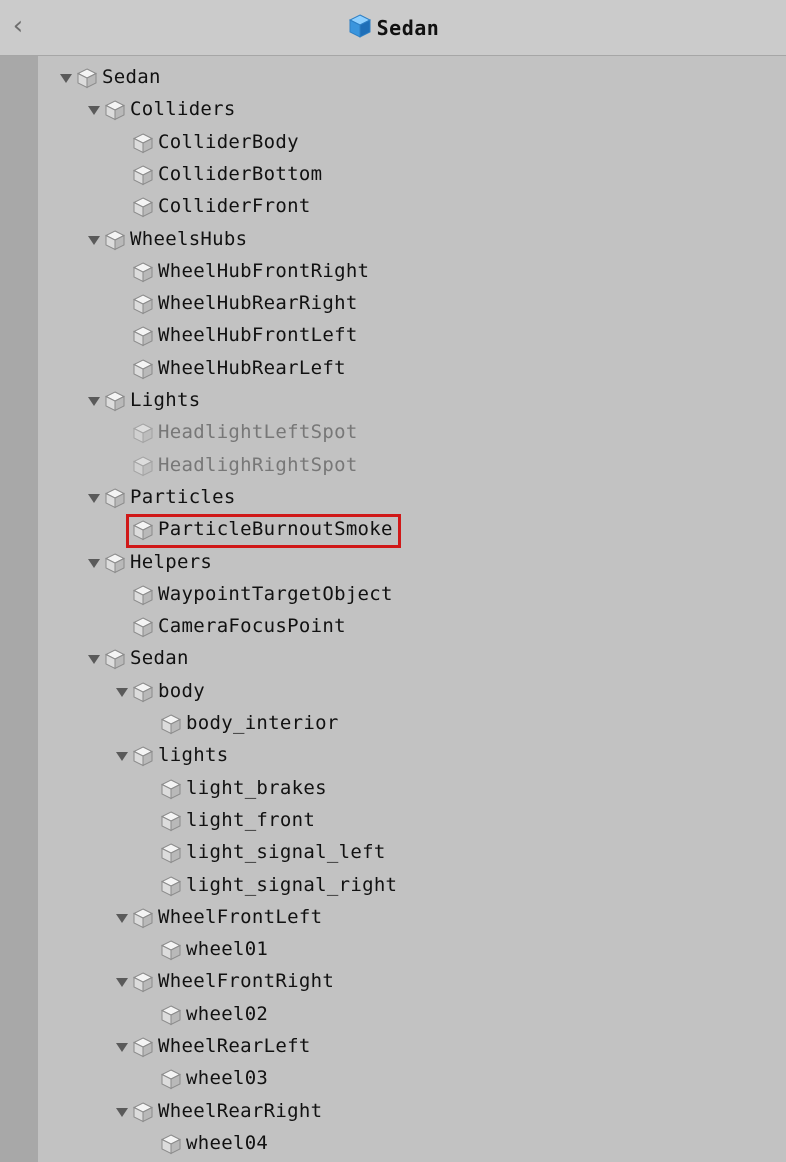  What do you see at coordinates (183, 109) in the screenshot?
I see `hierarchy-item-label: Colliders` at bounding box center [183, 109].